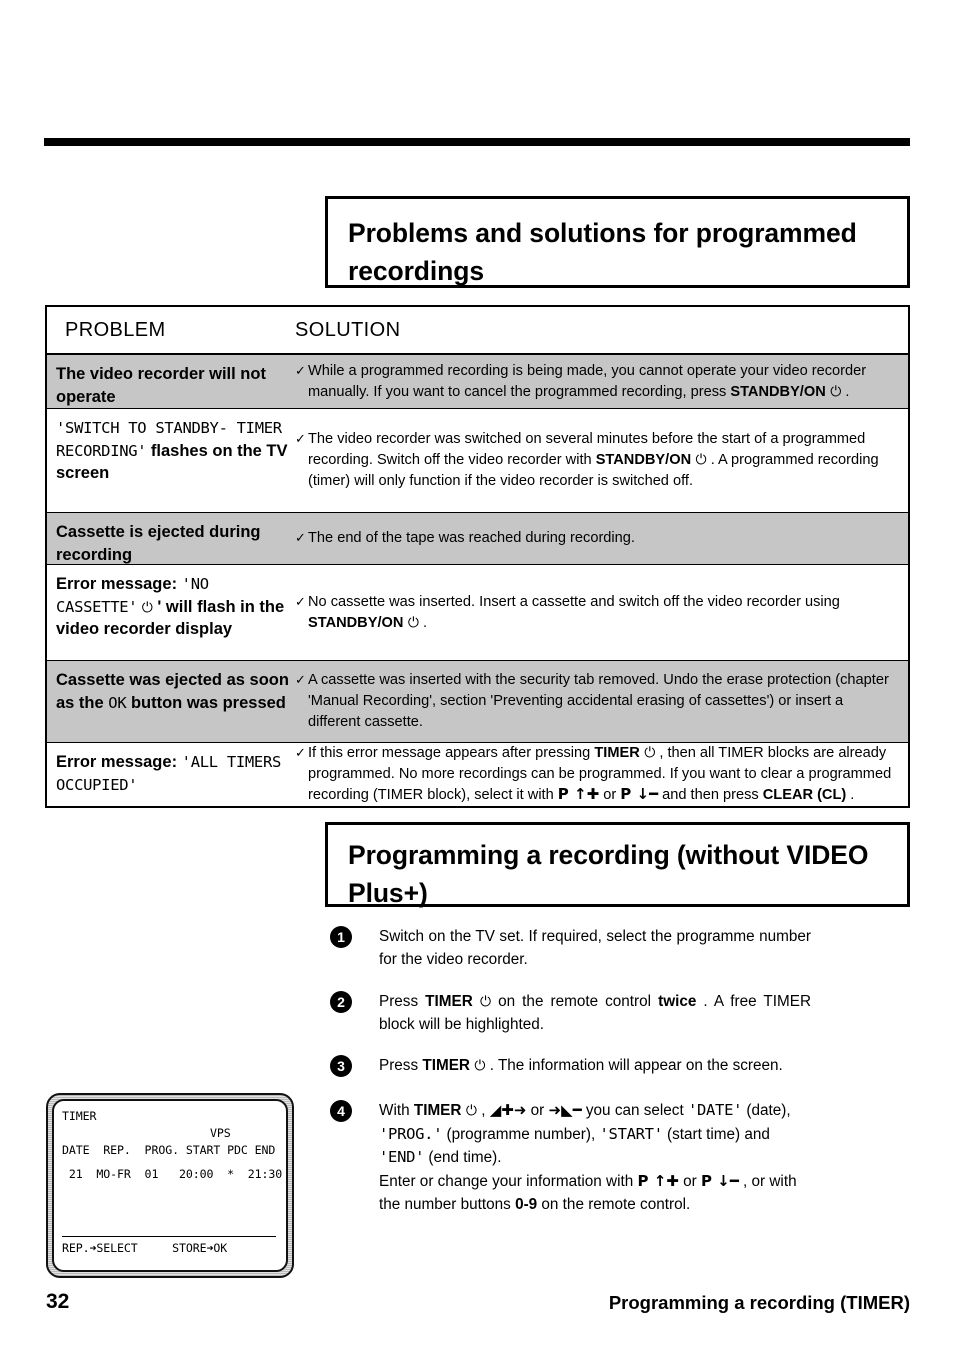 This screenshot has width=954, height=1351. What do you see at coordinates (115, 329) in the screenshot?
I see `column-header-problem: PROBLEM` at bounding box center [115, 329].